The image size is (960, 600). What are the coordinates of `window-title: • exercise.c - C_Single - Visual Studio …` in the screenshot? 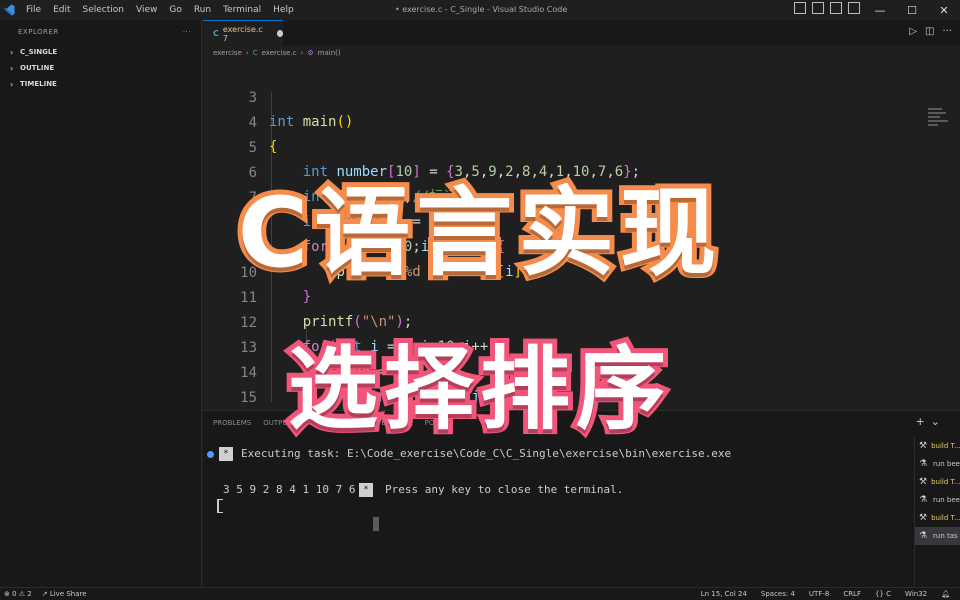 It's located at (481, 9).